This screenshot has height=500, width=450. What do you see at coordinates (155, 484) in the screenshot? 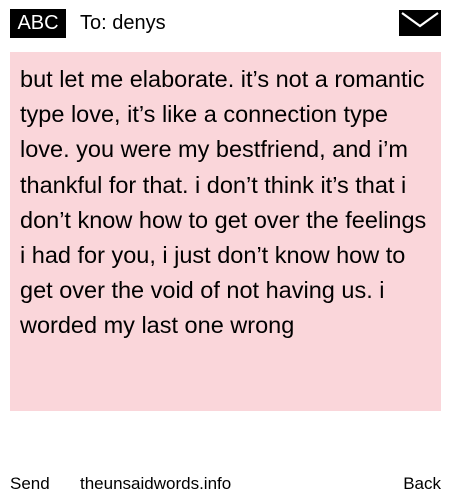
I see `site-link: theunsaidwords.info` at bounding box center [155, 484].